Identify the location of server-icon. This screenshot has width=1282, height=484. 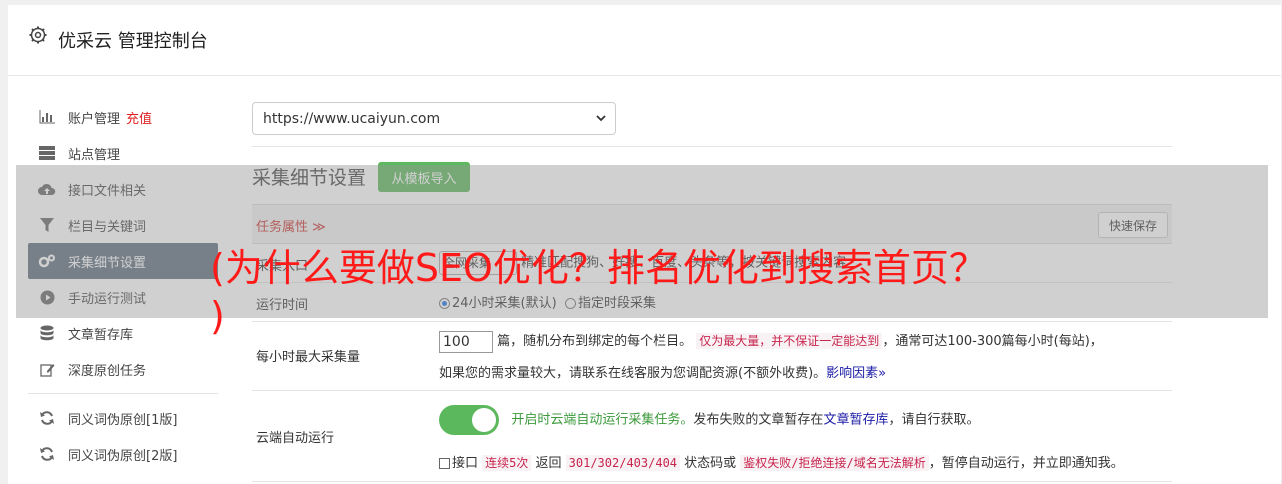
(47, 153).